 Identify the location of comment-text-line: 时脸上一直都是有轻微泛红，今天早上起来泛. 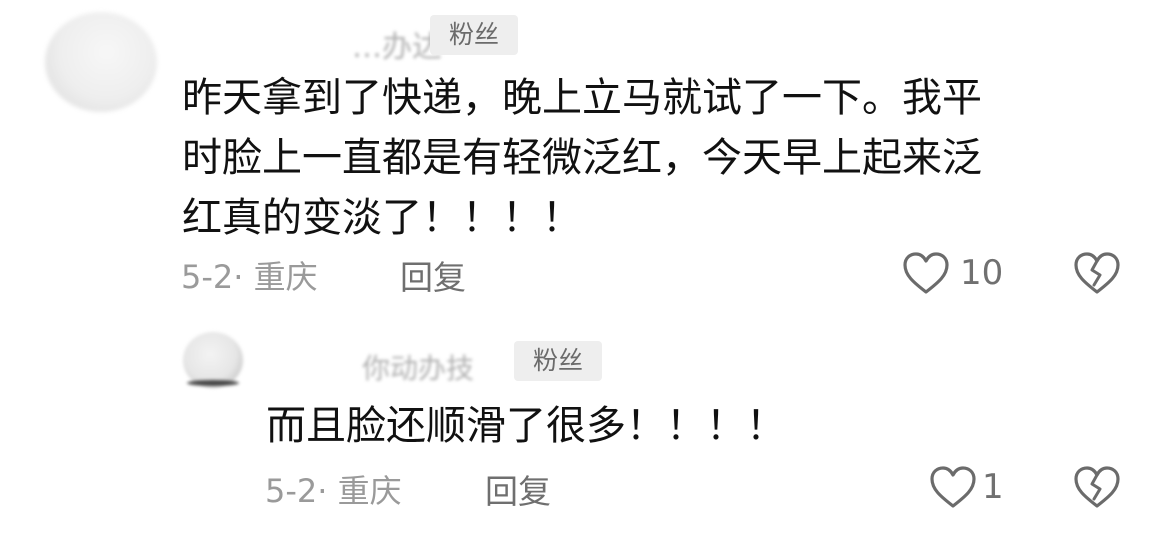
(582, 158).